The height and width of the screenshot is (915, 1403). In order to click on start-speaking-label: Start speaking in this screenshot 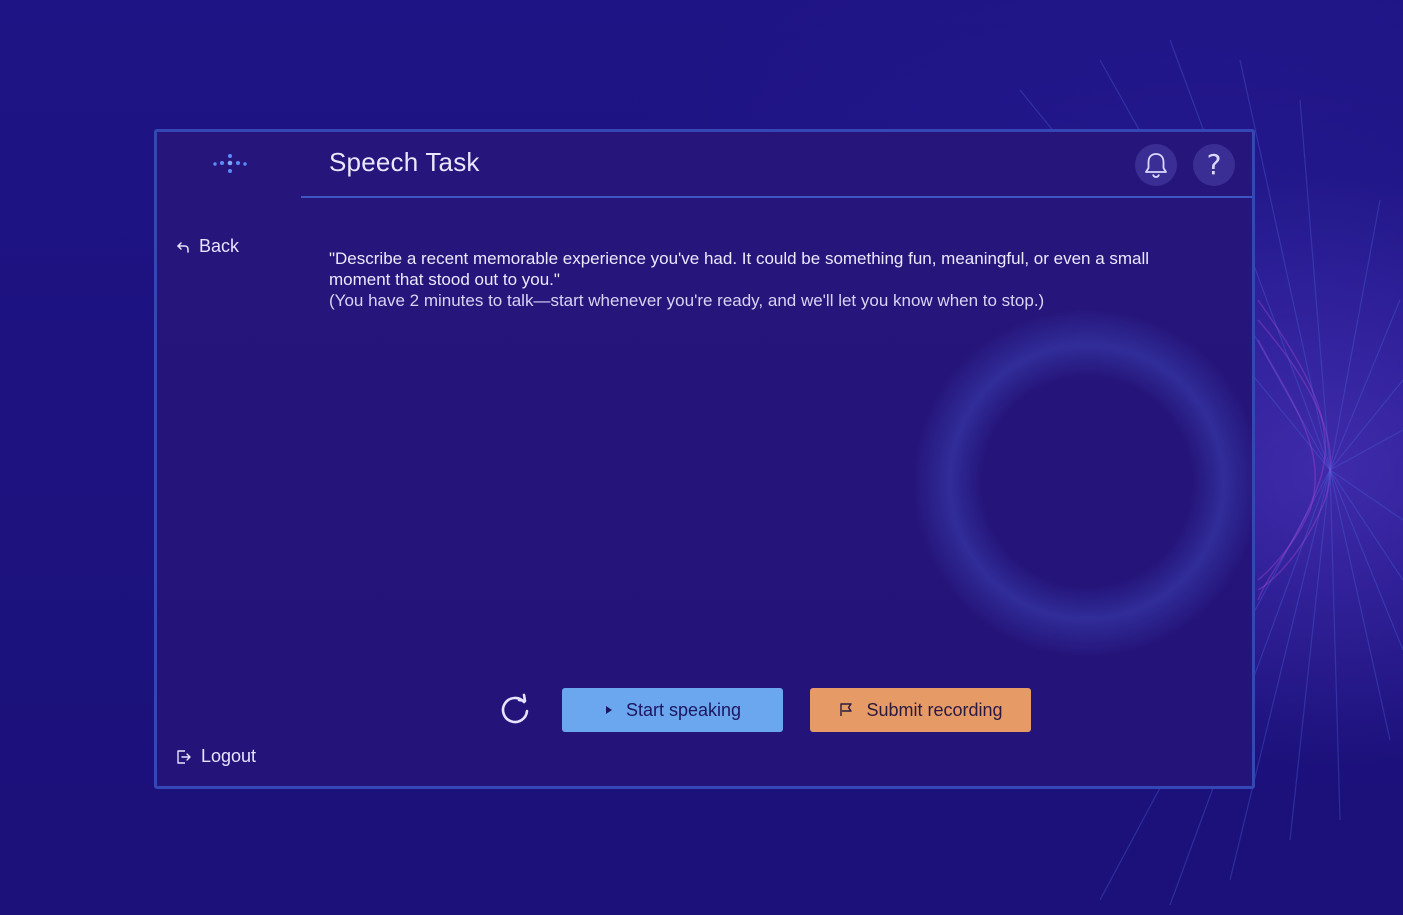, I will do `click(683, 709)`.